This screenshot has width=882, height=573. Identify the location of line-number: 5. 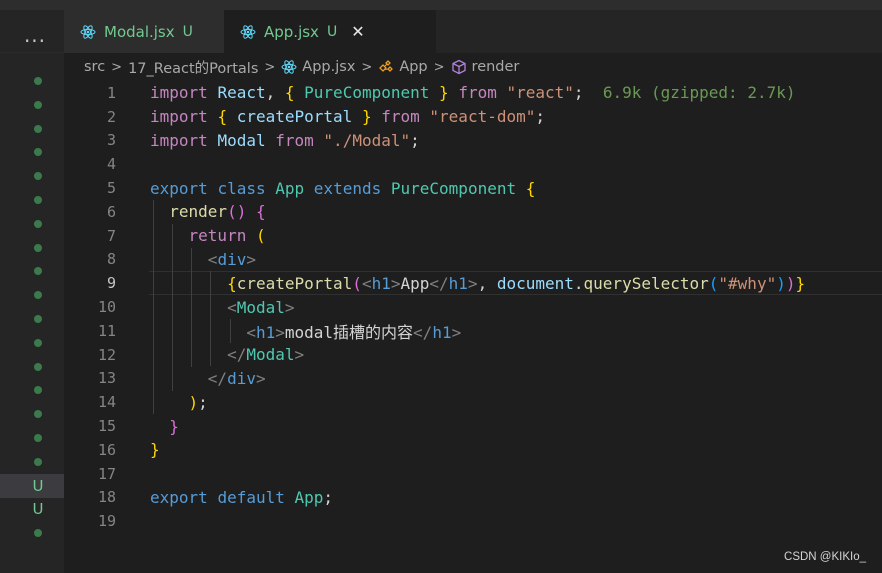
(111, 188).